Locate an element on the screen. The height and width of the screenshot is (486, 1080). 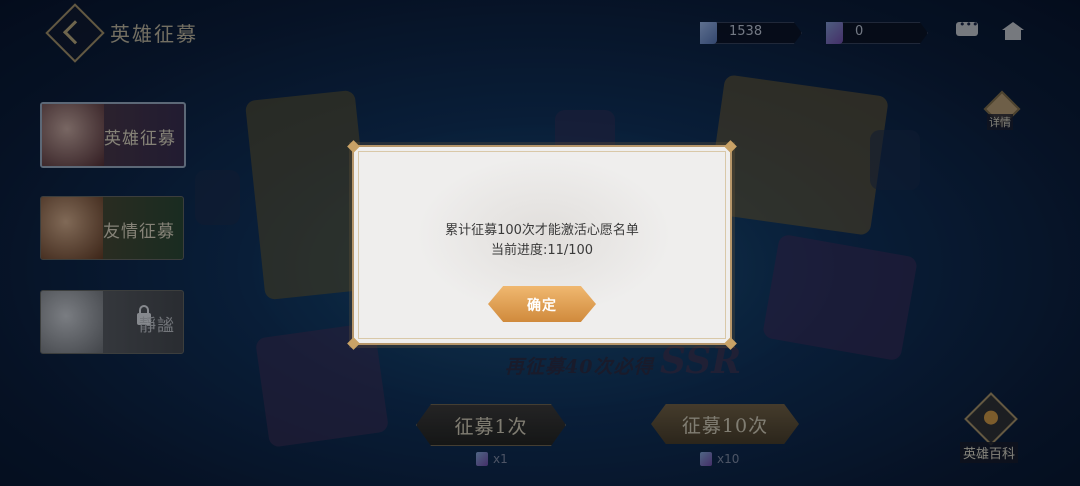
confirm-button-label: 确定 is located at coordinates (542, 306).